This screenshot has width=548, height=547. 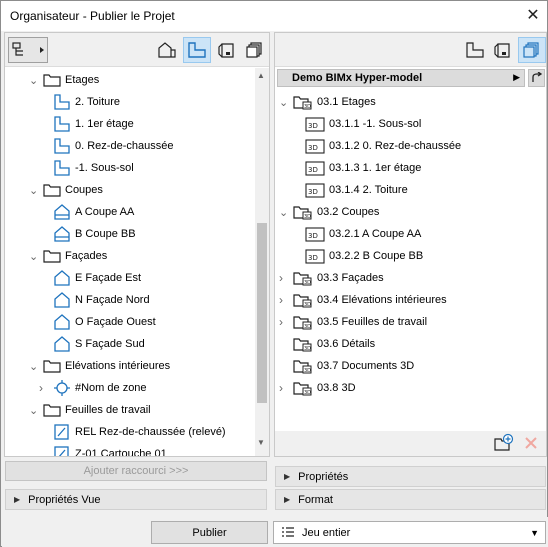 I want to click on return-arrow-icon, so click(x=536, y=77).